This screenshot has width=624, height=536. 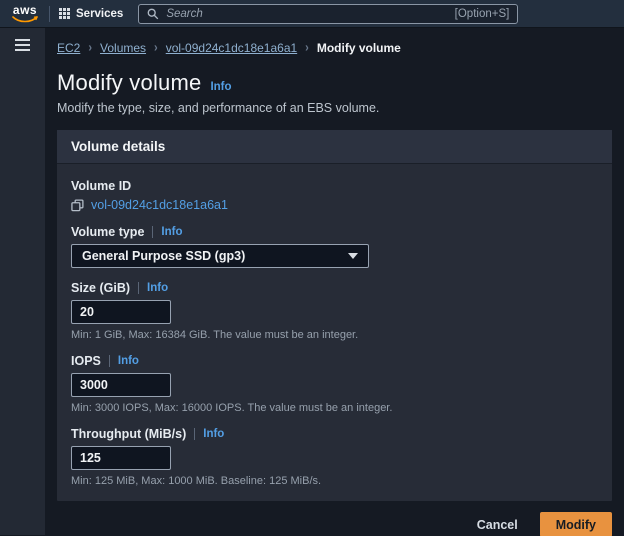 What do you see at coordinates (86, 361) in the screenshot?
I see `iops-label: IOPS` at bounding box center [86, 361].